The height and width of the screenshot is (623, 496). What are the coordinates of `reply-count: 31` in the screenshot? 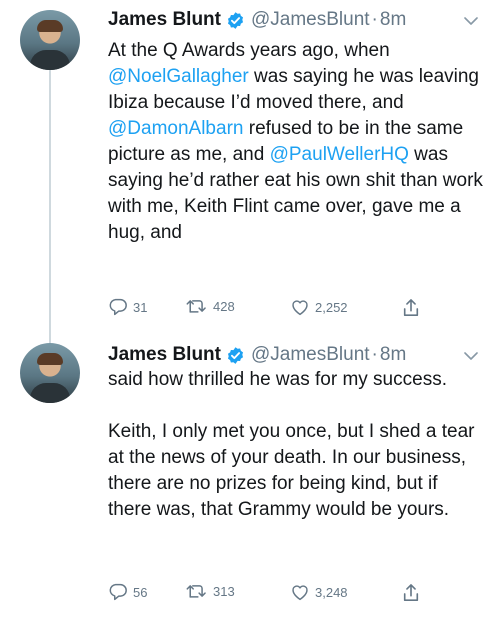 It's located at (140, 307).